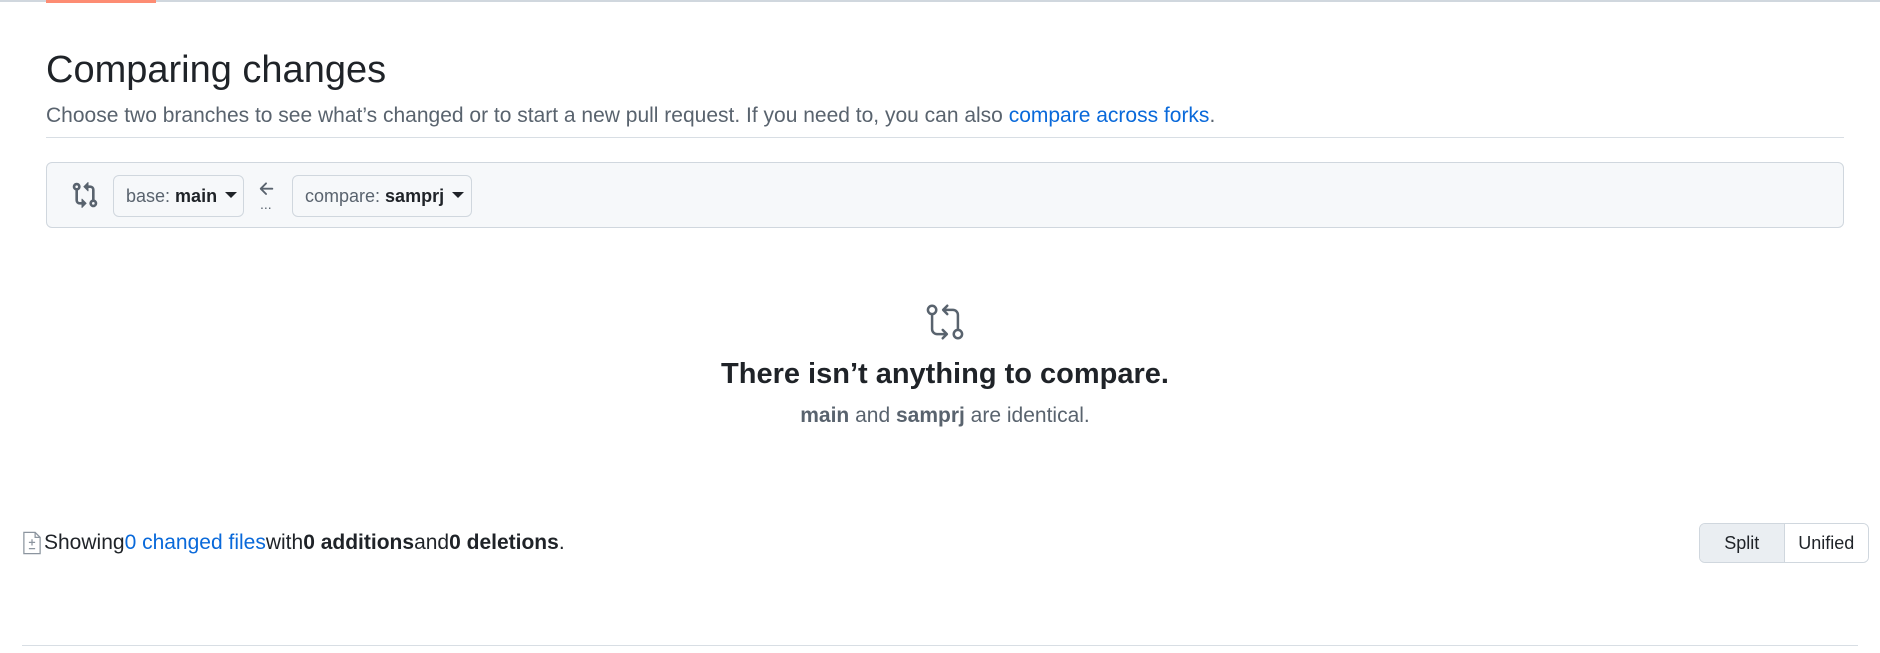 The width and height of the screenshot is (1880, 653). I want to click on blankslate-tail: are identical., so click(1027, 415).